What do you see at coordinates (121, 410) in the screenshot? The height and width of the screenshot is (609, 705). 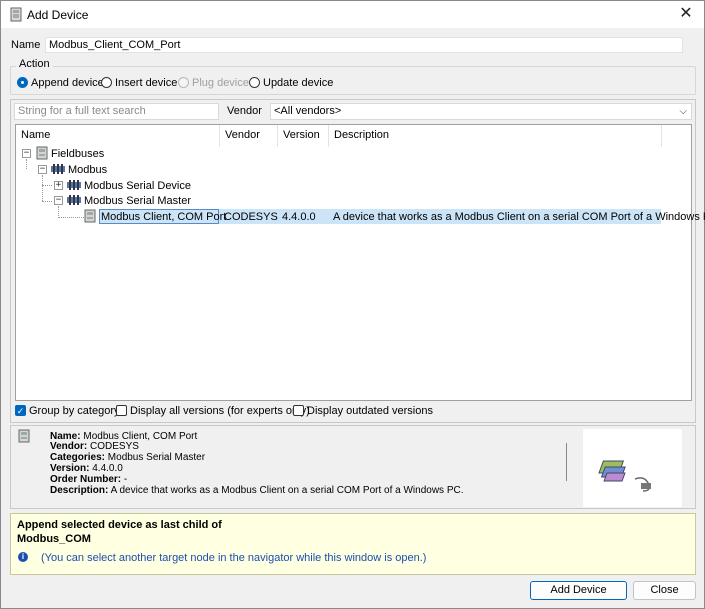 I see `display-all-versions-checkbox` at bounding box center [121, 410].